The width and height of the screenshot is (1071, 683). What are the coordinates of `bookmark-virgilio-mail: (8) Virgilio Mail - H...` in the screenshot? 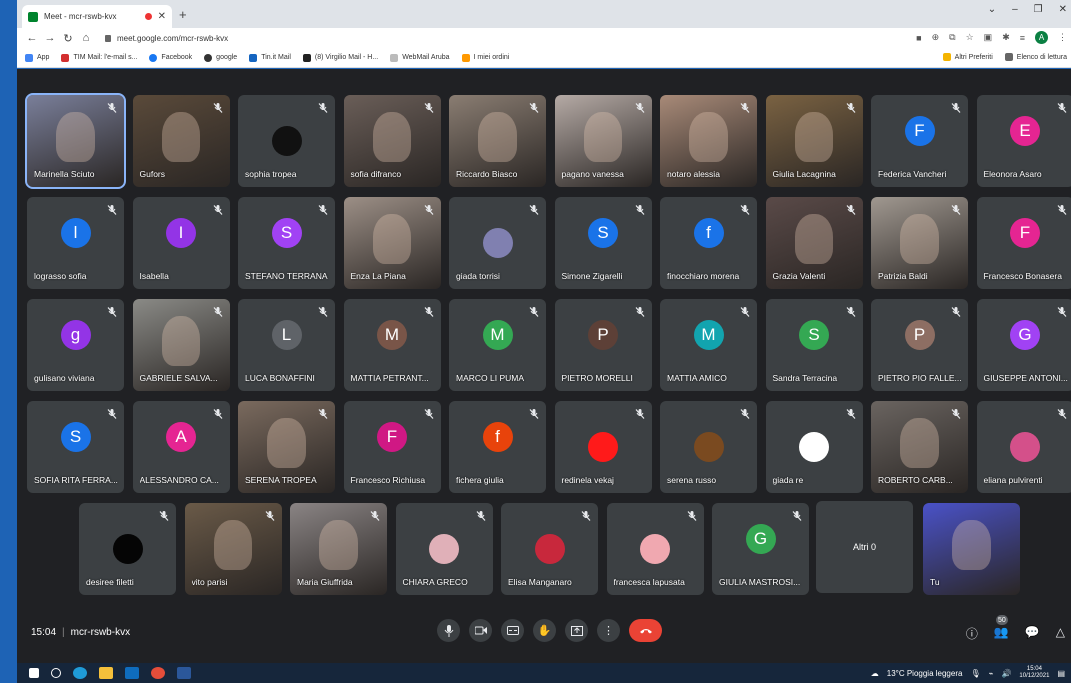 It's located at (340, 57).